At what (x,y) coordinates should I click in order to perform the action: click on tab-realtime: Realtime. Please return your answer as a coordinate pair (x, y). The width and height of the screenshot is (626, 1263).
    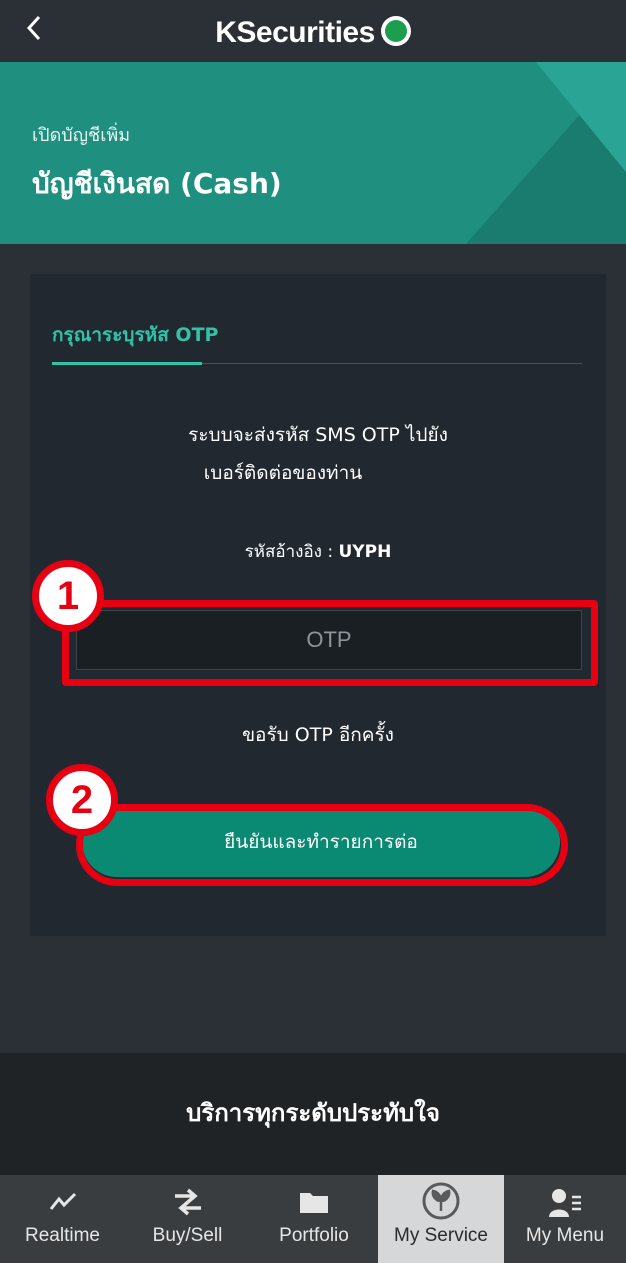
    Looking at the image, I should click on (62, 1219).